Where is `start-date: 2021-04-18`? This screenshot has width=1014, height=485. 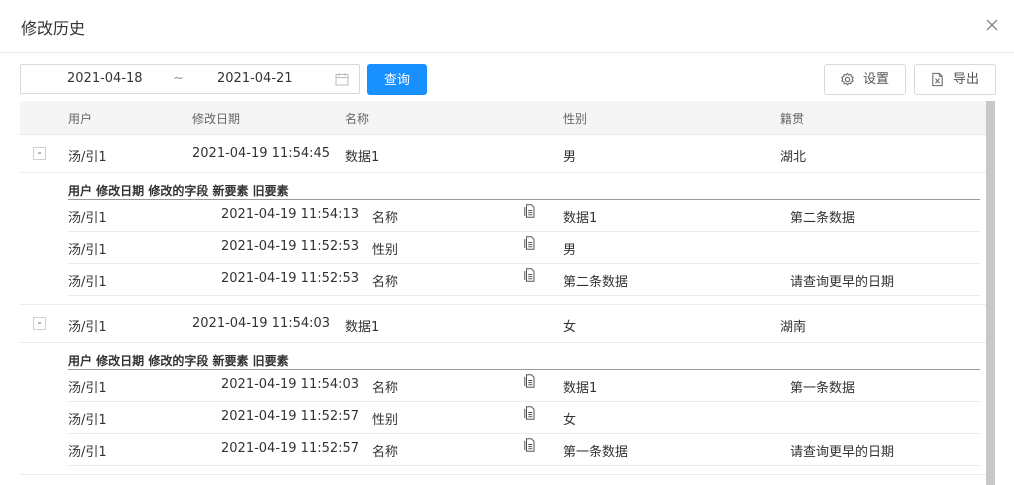 start-date: 2021-04-18 is located at coordinates (105, 78).